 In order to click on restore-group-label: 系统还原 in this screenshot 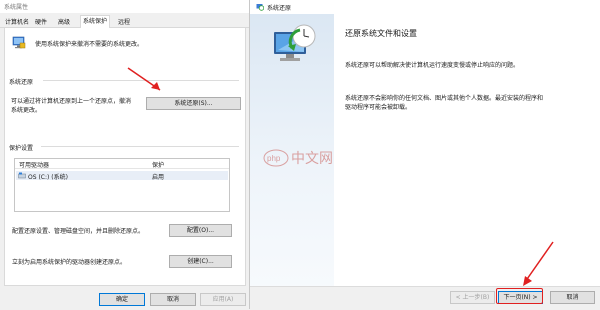, I will do `click(21, 82)`.